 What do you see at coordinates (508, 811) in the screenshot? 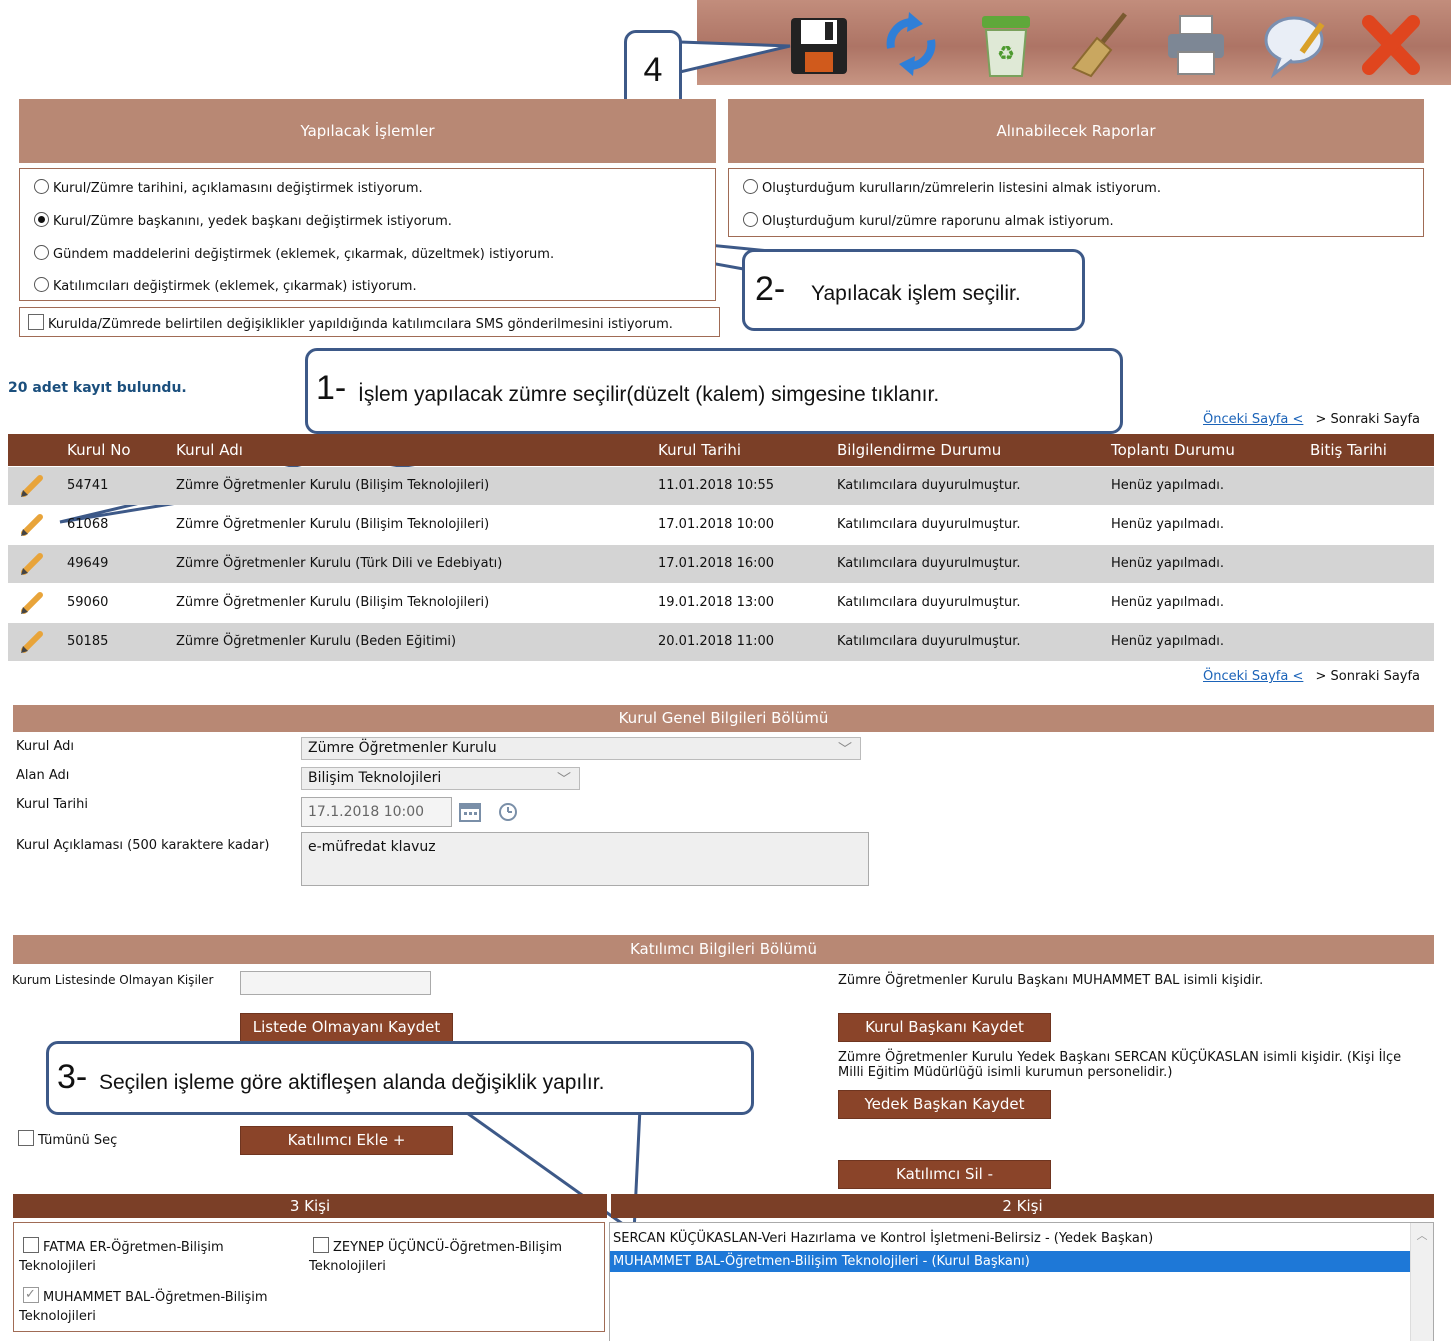
I see `clock-icon` at bounding box center [508, 811].